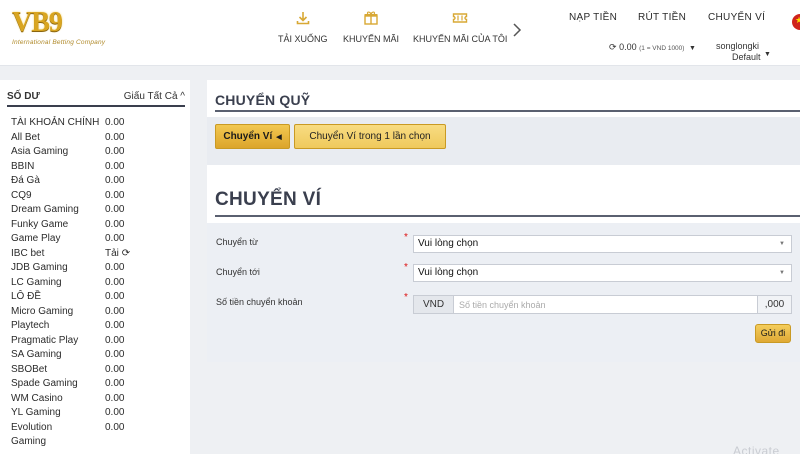 This screenshot has width=800, height=454. I want to click on list-item: Asia Gaming 0.00, so click(68, 151).